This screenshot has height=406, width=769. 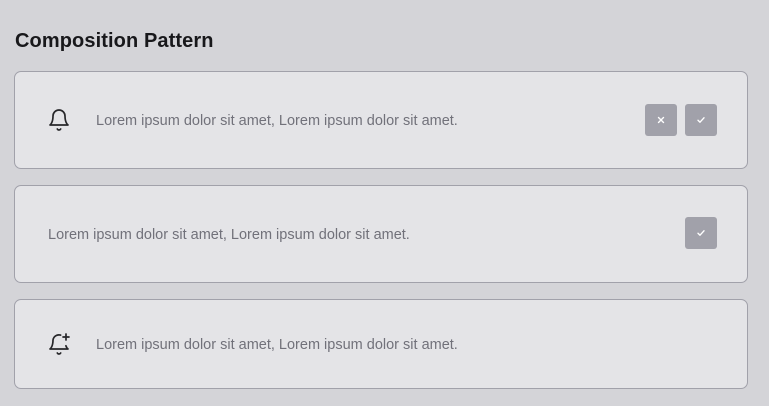 What do you see at coordinates (59, 344) in the screenshot?
I see `bell-plus-icon` at bounding box center [59, 344].